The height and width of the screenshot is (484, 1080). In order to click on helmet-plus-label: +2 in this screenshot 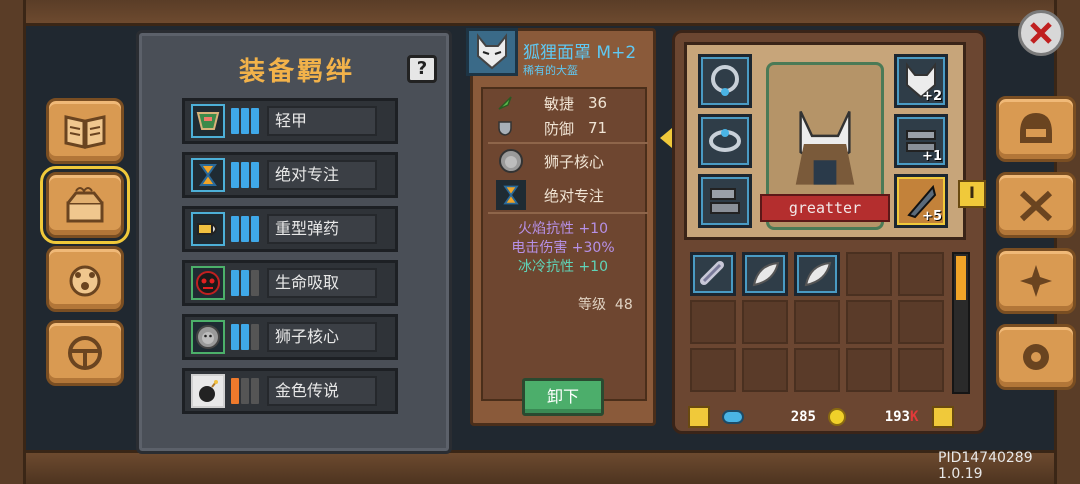, I will do `click(932, 96)`.